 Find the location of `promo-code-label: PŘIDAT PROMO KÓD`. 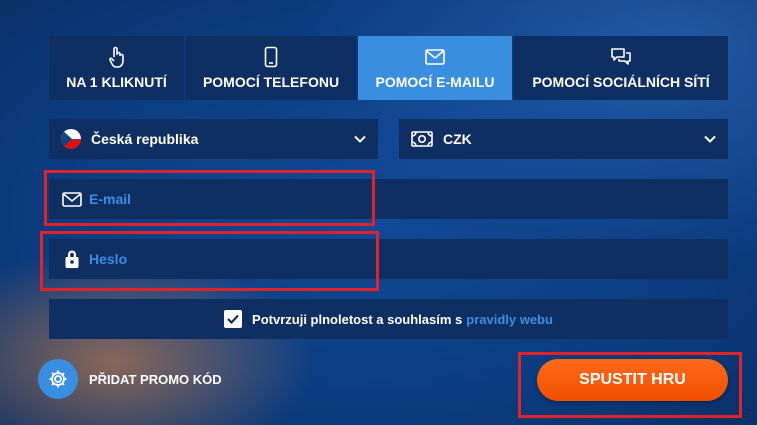

promo-code-label: PŘIDAT PROMO KÓD is located at coordinates (155, 379).